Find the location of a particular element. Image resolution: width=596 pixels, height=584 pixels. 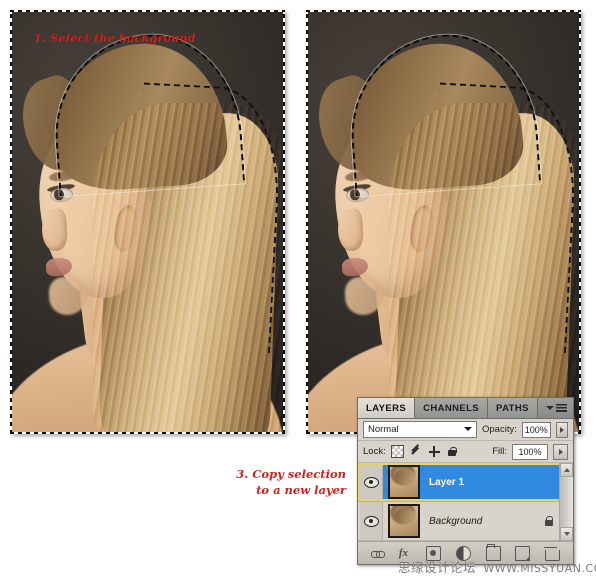

layer-locked-icon is located at coordinates (548, 521).